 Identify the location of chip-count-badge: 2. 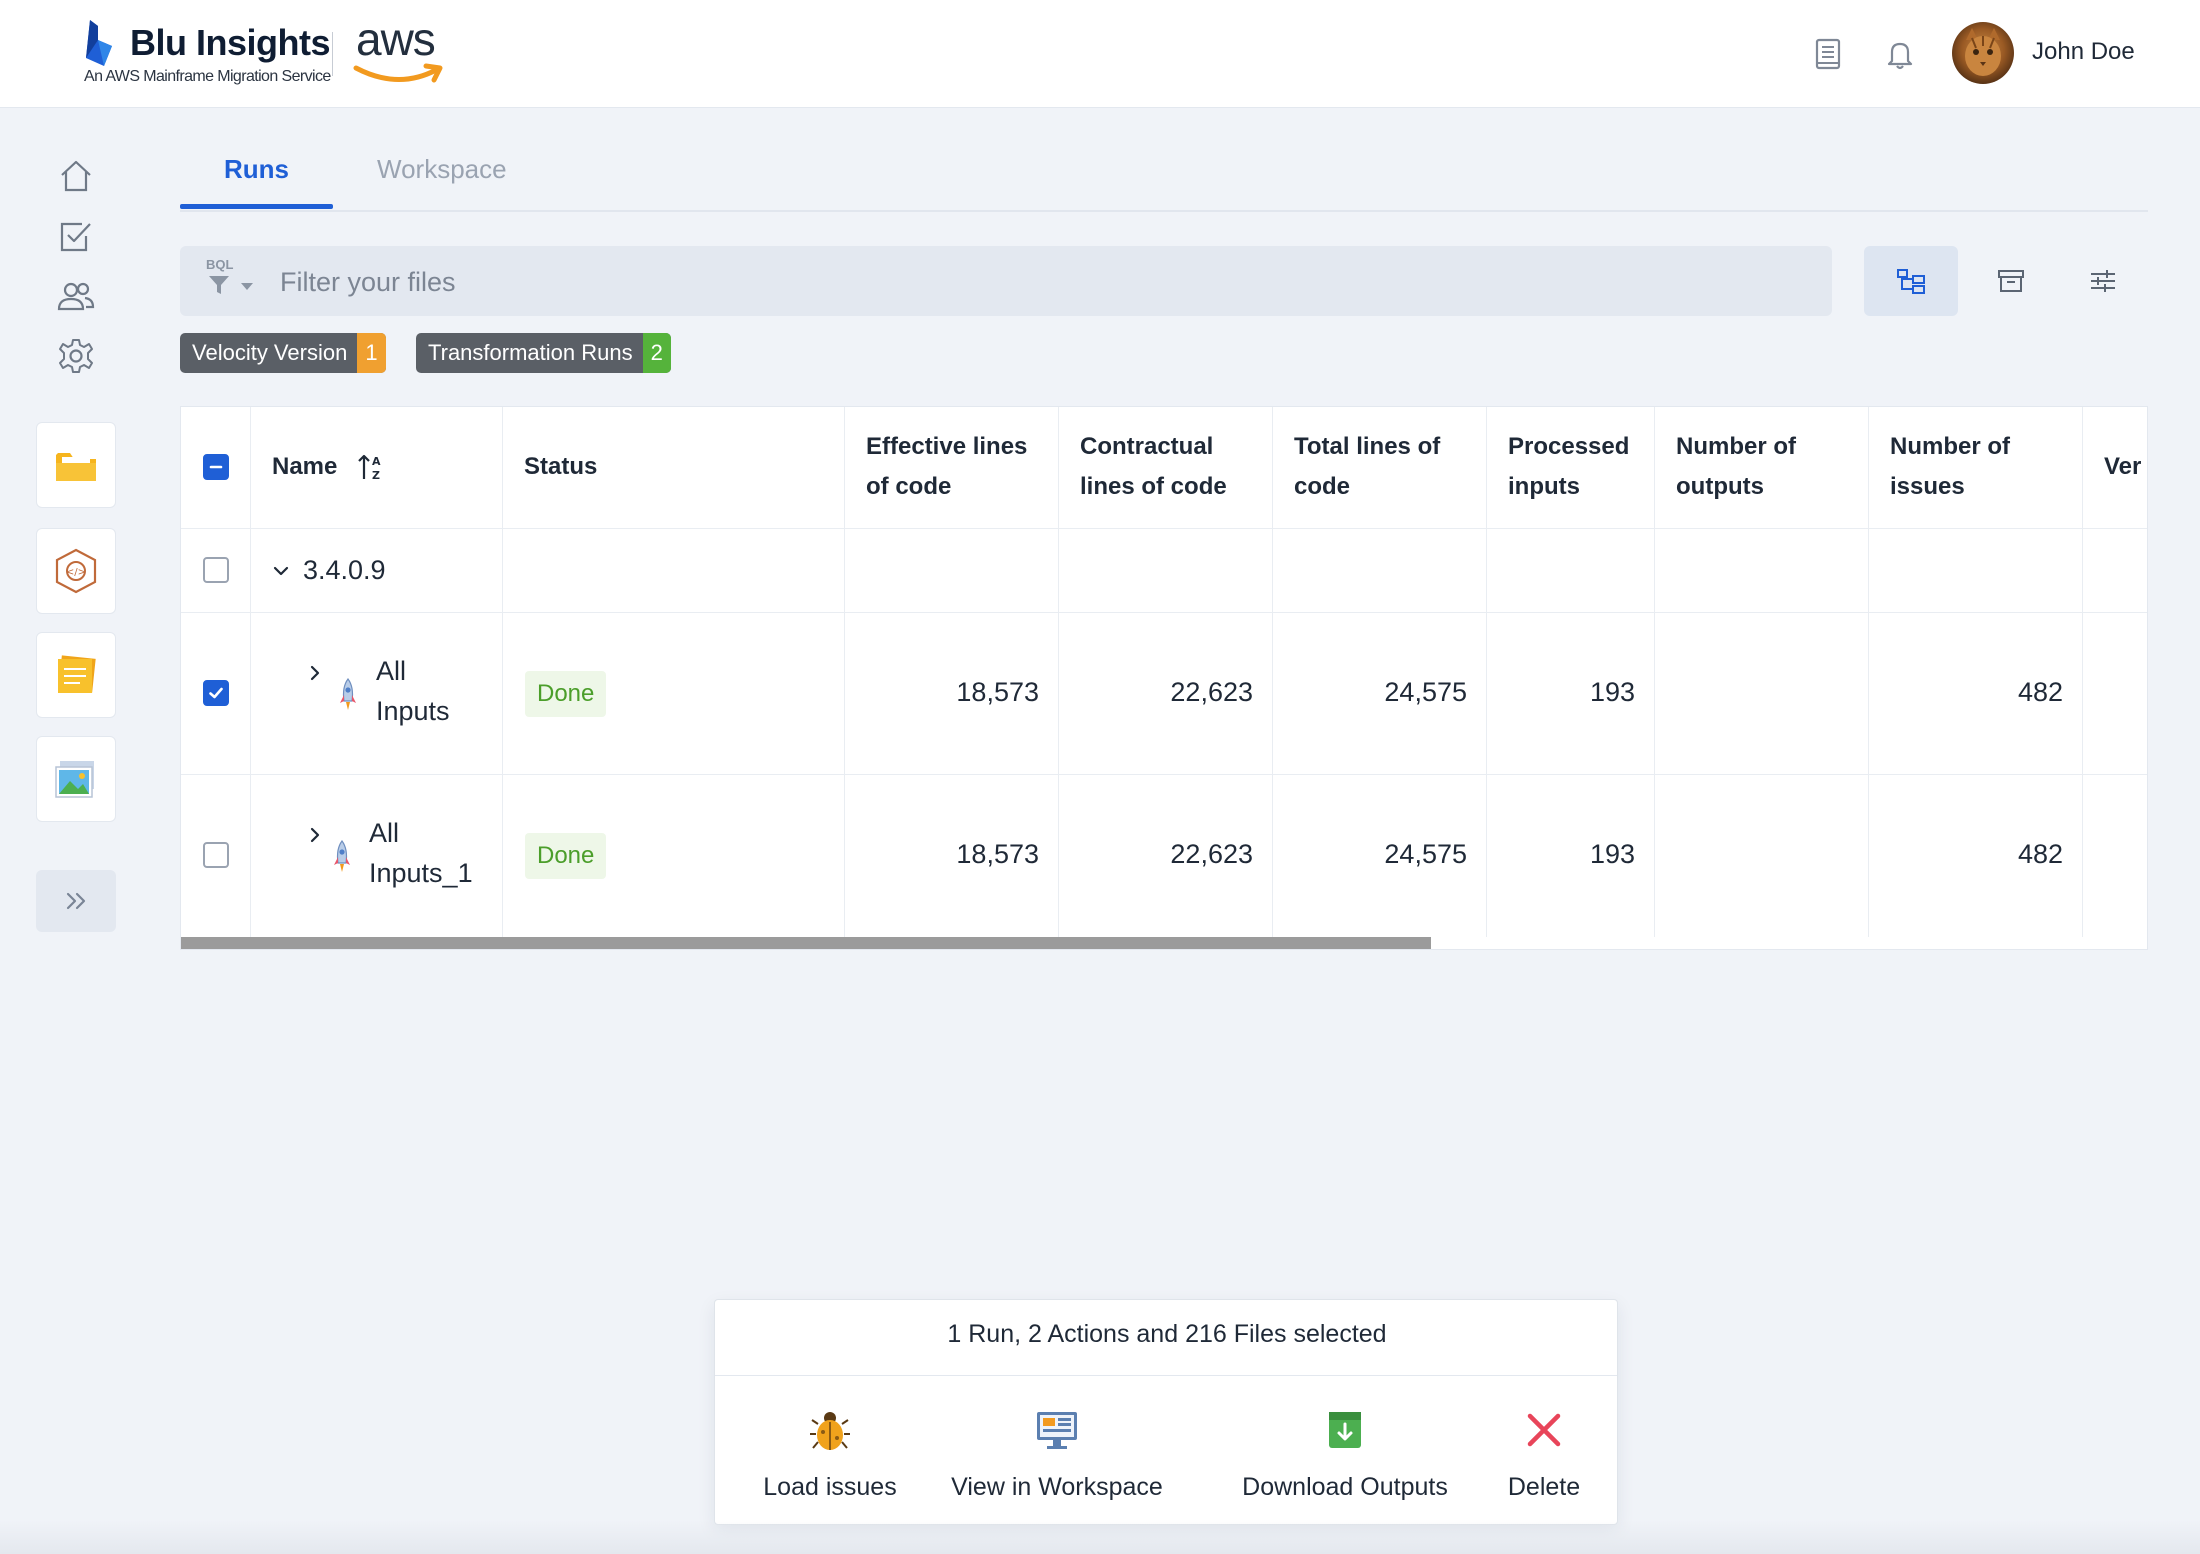
(656, 353).